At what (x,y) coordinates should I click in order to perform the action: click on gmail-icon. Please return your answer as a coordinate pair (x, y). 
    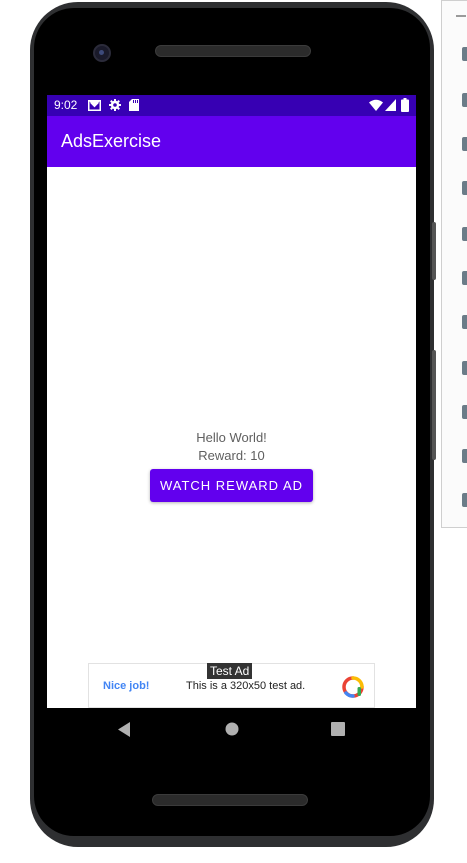
    Looking at the image, I should click on (94, 105).